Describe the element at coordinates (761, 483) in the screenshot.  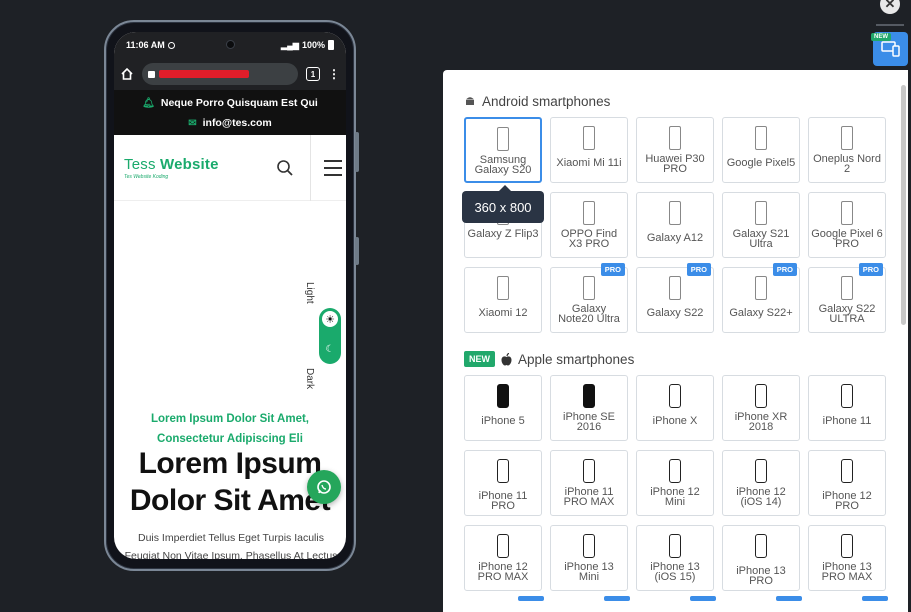
I see `device-card: iPhone 12 (iOS 14)` at that location.